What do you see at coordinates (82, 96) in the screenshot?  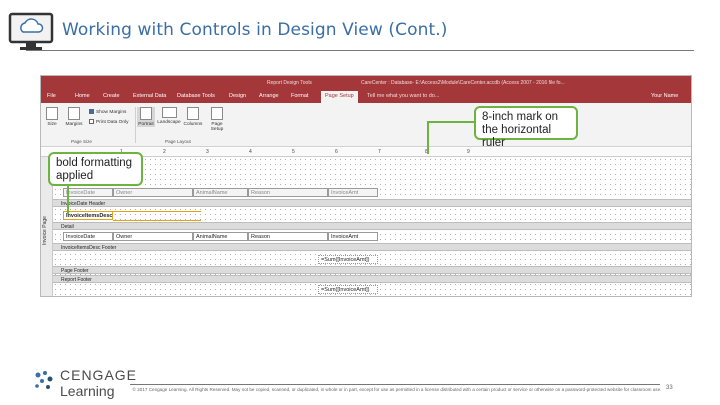 I see `tab-home: Home` at bounding box center [82, 96].